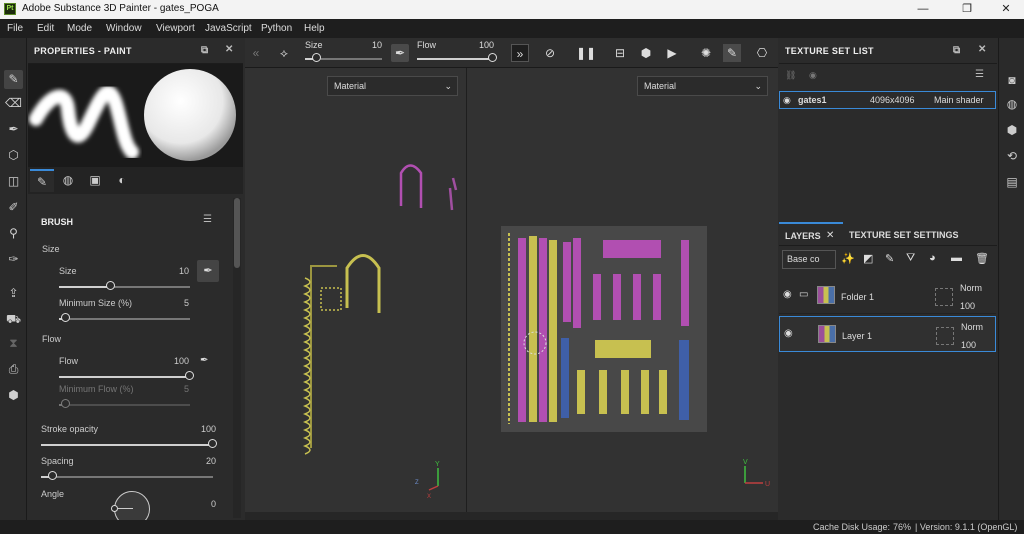 This screenshot has width=1024, height=534. Describe the element at coordinates (1006, 9) in the screenshot. I see `close-window-button: ✕` at that location.